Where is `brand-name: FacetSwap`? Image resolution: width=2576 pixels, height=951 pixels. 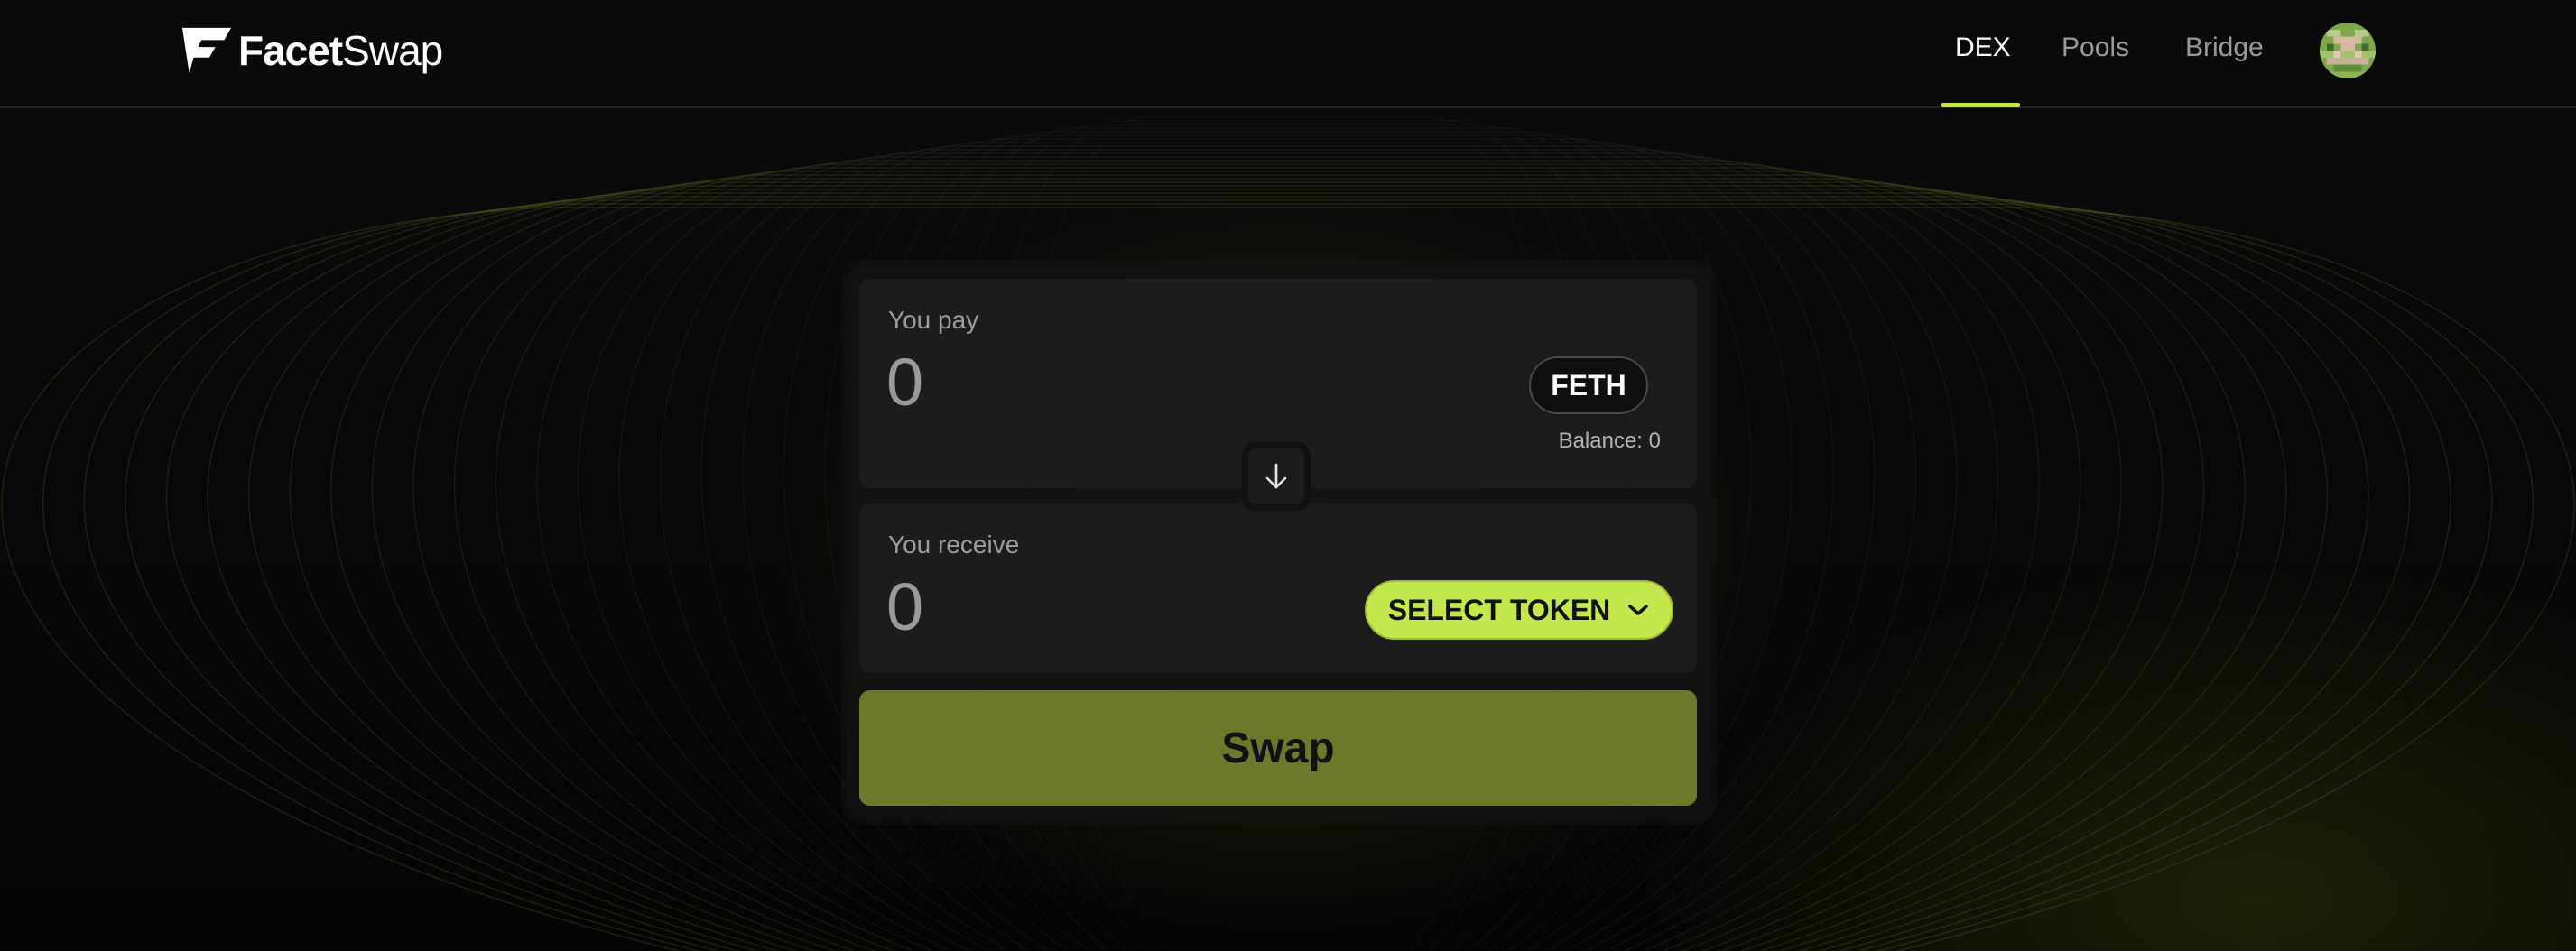 brand-name: FacetSwap is located at coordinates (340, 50).